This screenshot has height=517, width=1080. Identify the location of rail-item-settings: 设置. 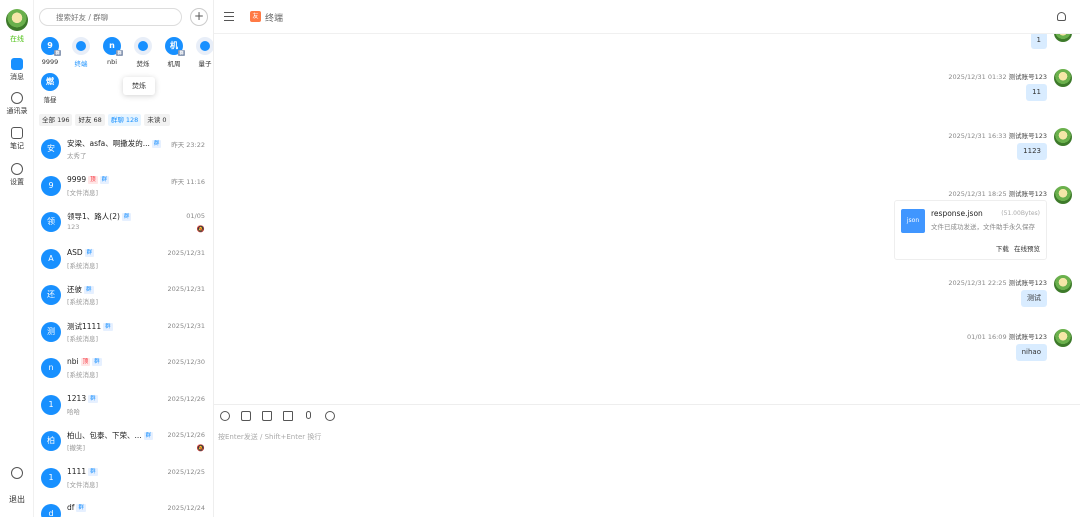
(17, 175).